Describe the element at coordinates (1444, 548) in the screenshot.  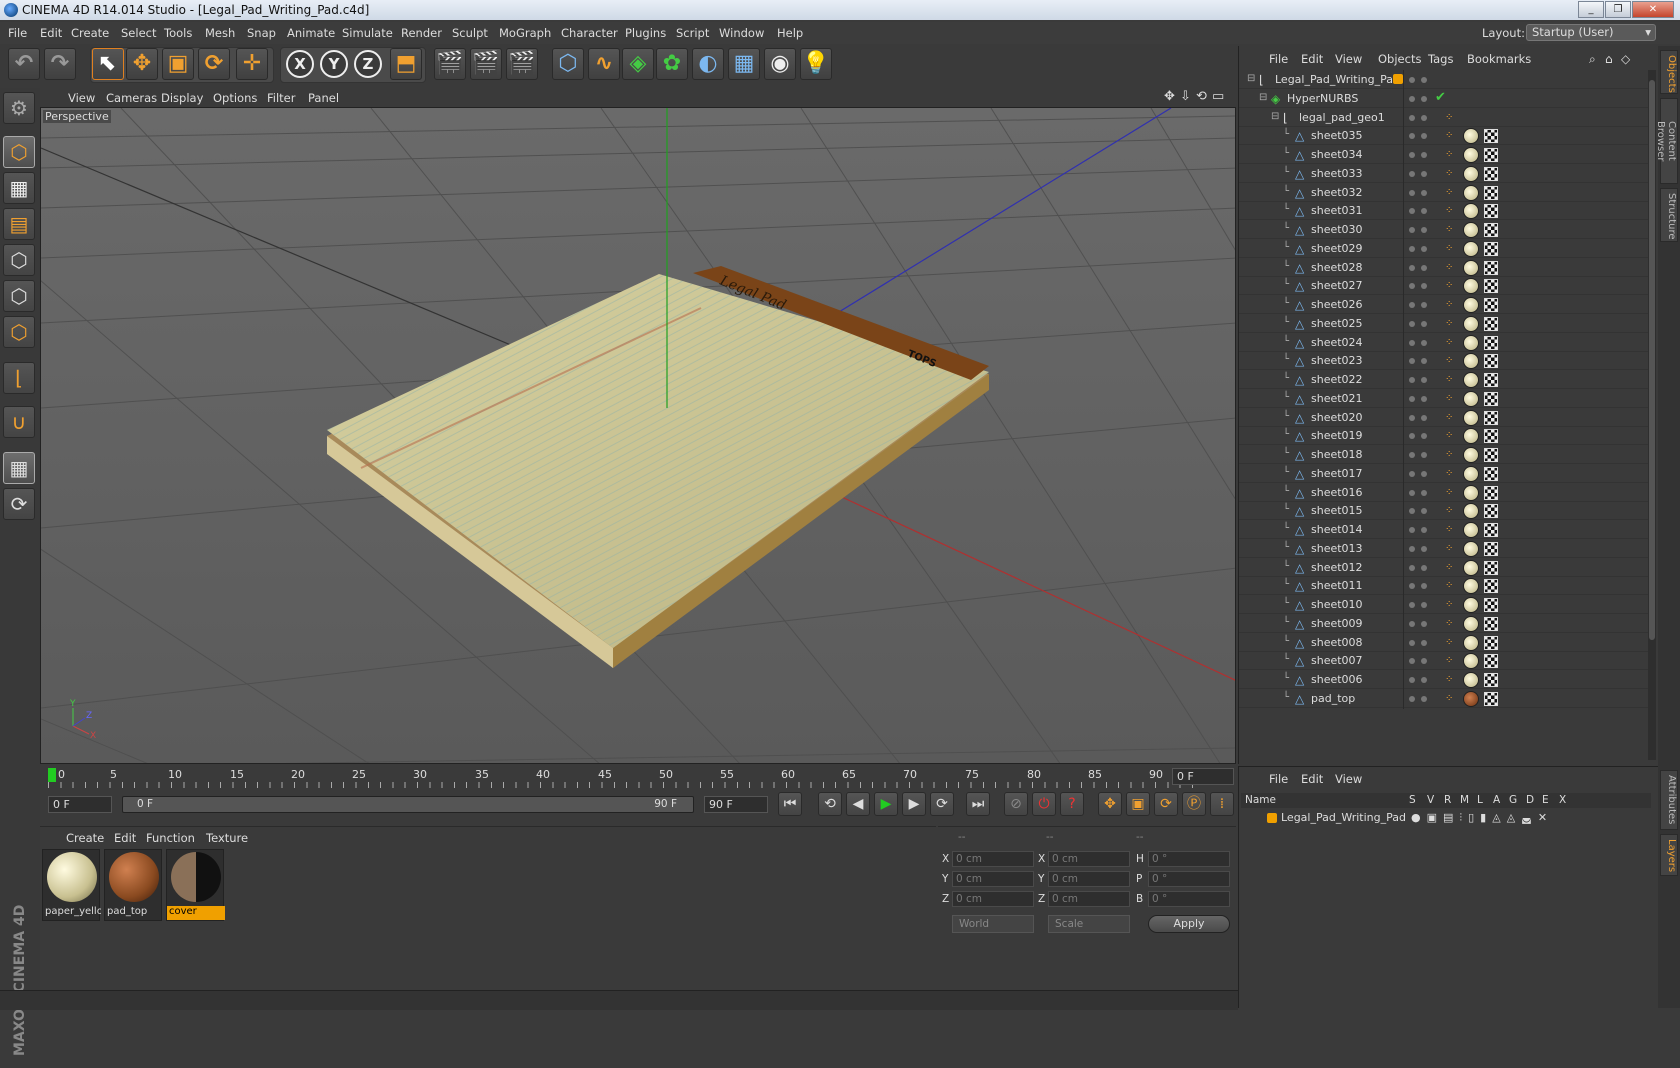
I see `object-row-polygon: └ △ sheet013 ⁘` at that location.